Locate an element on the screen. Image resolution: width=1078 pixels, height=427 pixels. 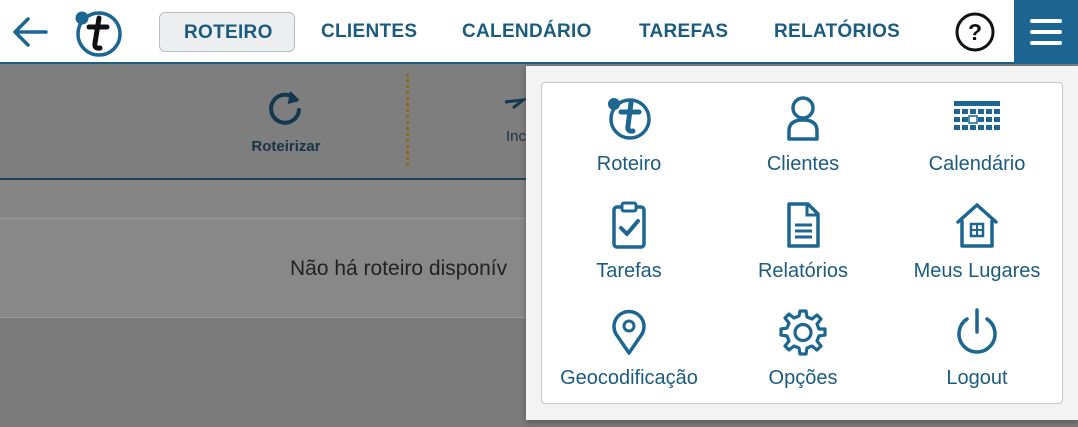
menu-item-clientes: Clientes is located at coordinates (803, 136).